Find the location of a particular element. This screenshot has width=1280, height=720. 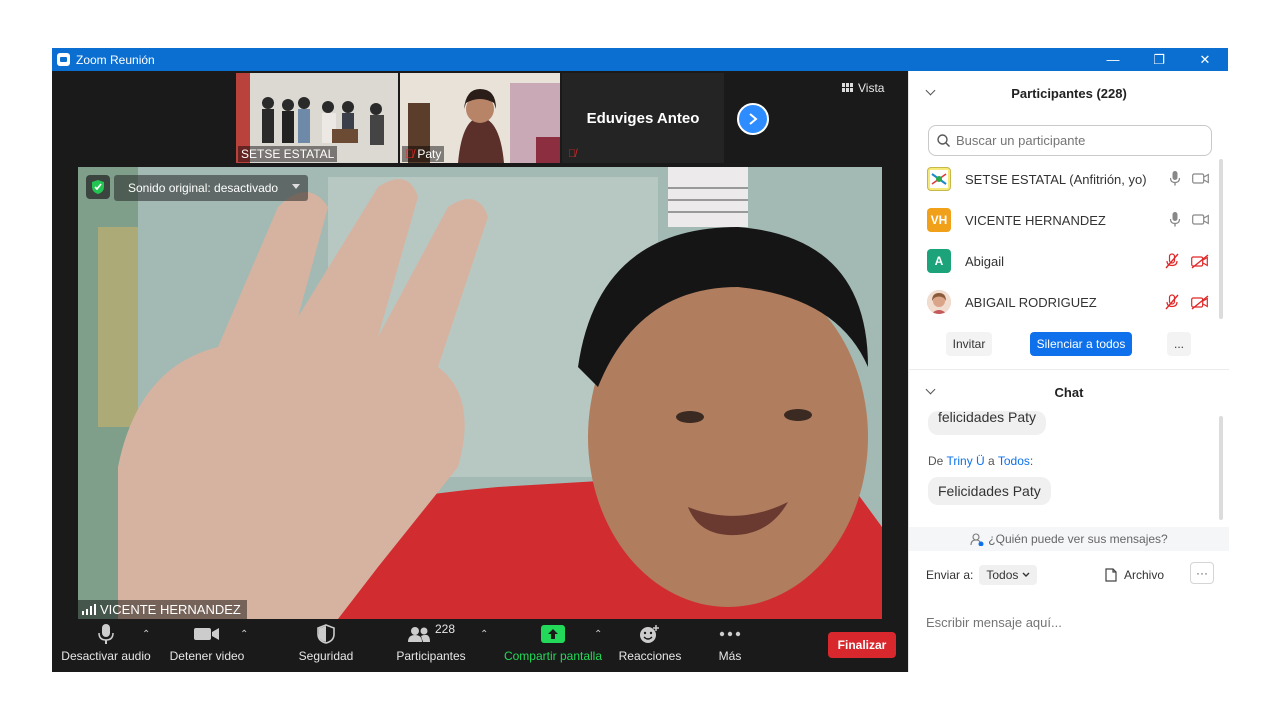

host-logo-avatar is located at coordinates (939, 179).